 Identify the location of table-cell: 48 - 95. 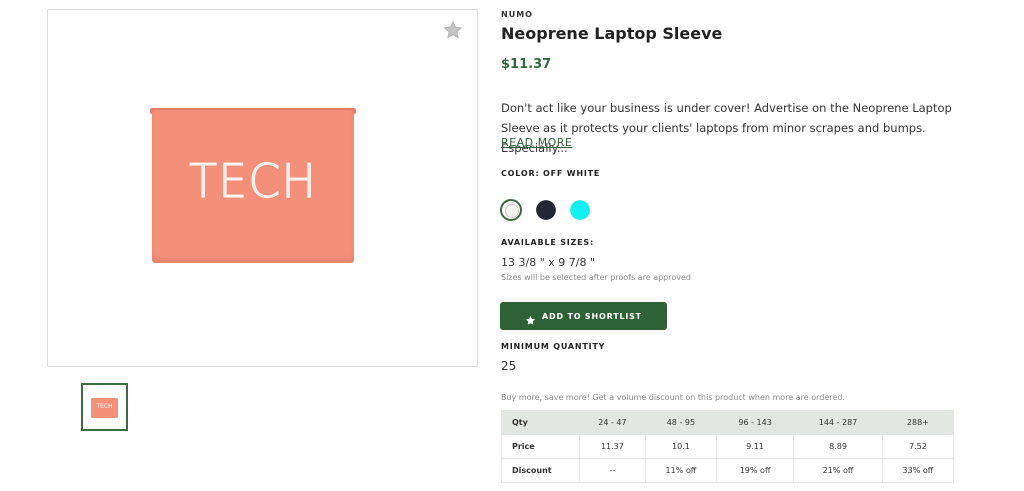
(680, 422).